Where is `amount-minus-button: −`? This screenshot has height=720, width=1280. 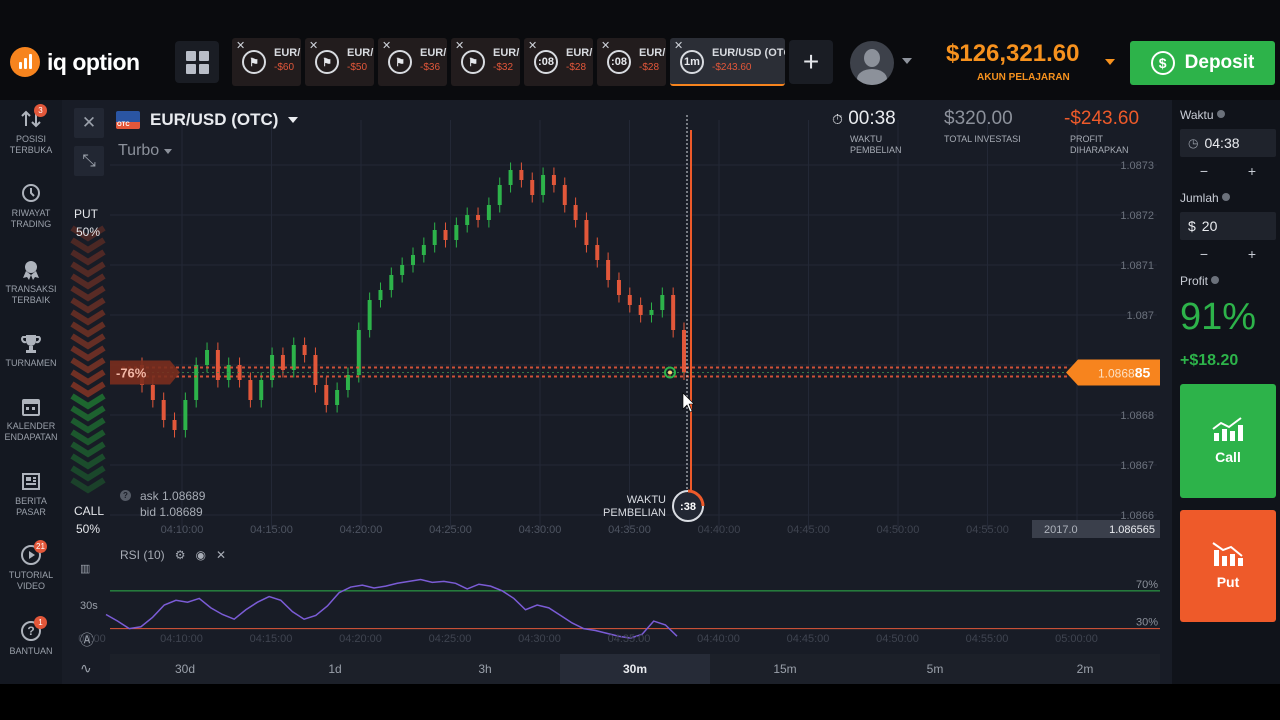 amount-minus-button: − is located at coordinates (1204, 255).